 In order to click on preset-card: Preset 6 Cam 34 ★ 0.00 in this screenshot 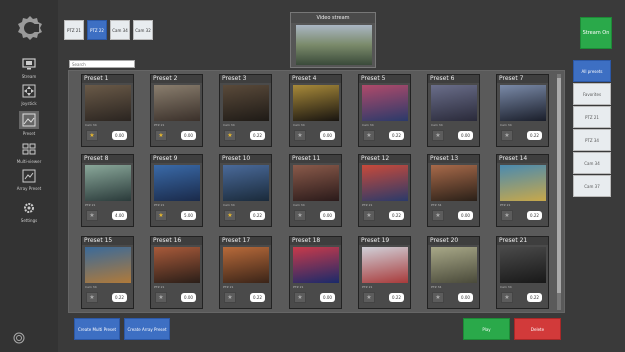, I will do `click(453, 110)`.